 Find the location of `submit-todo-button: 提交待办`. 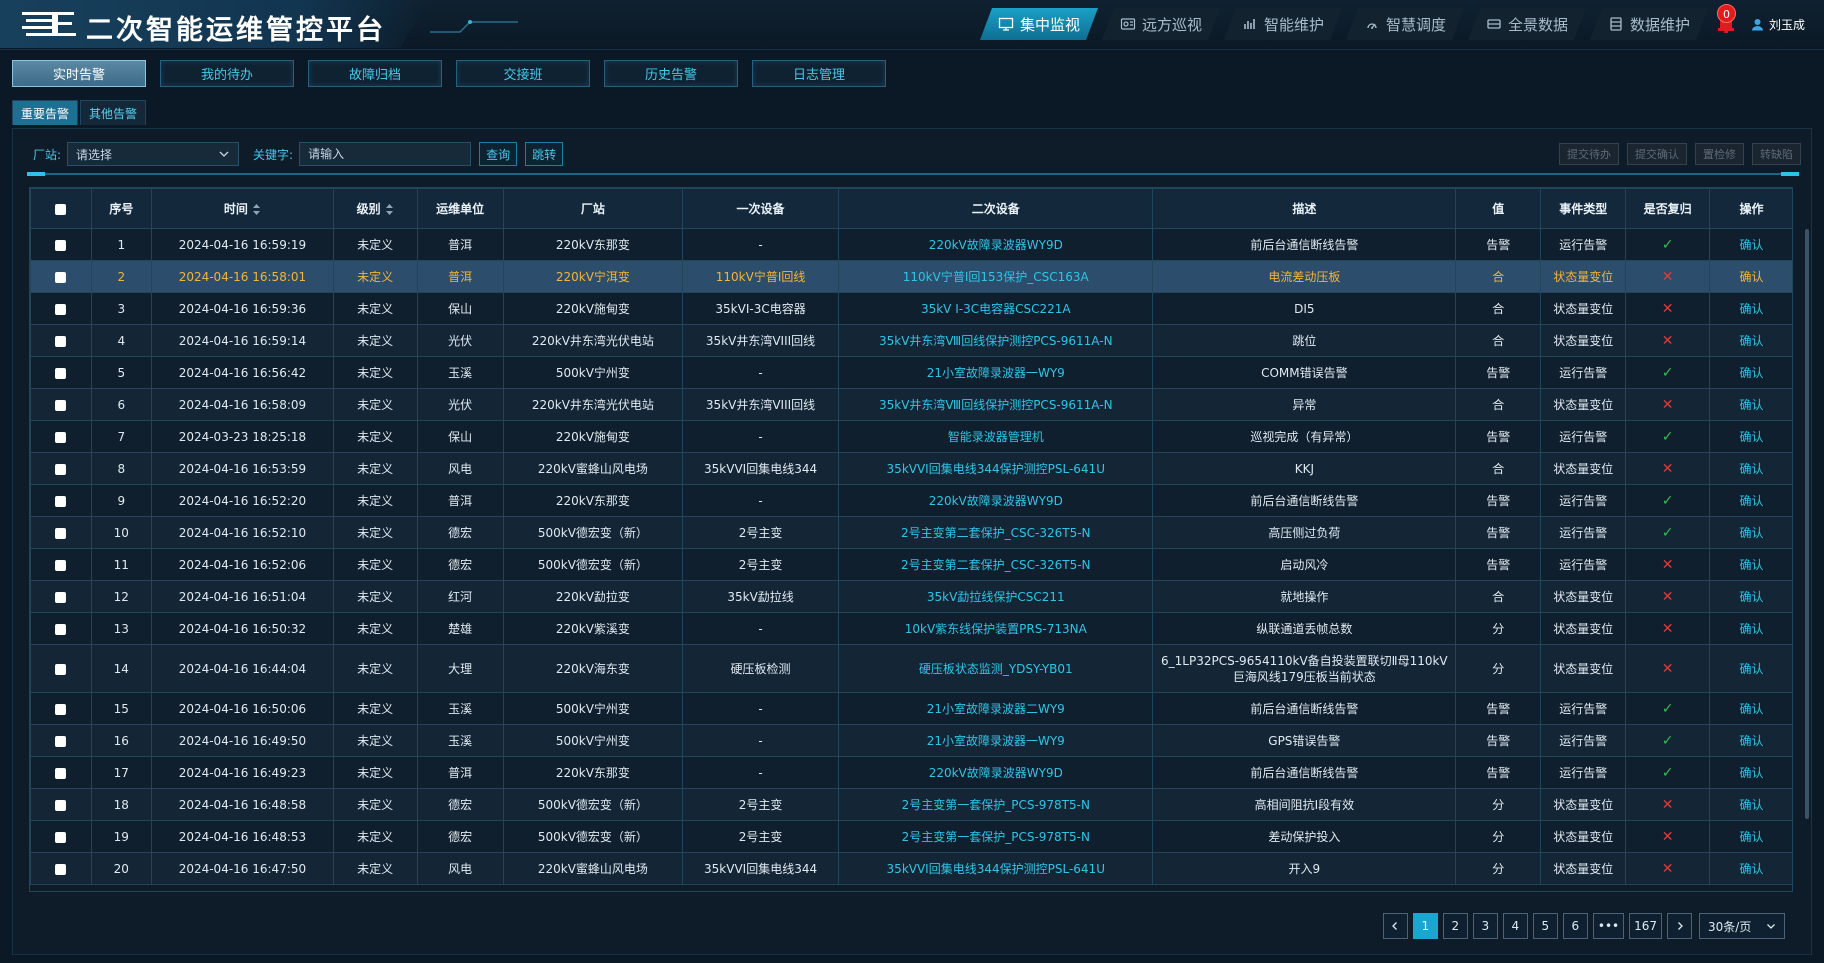

submit-todo-button: 提交待办 is located at coordinates (1589, 154).